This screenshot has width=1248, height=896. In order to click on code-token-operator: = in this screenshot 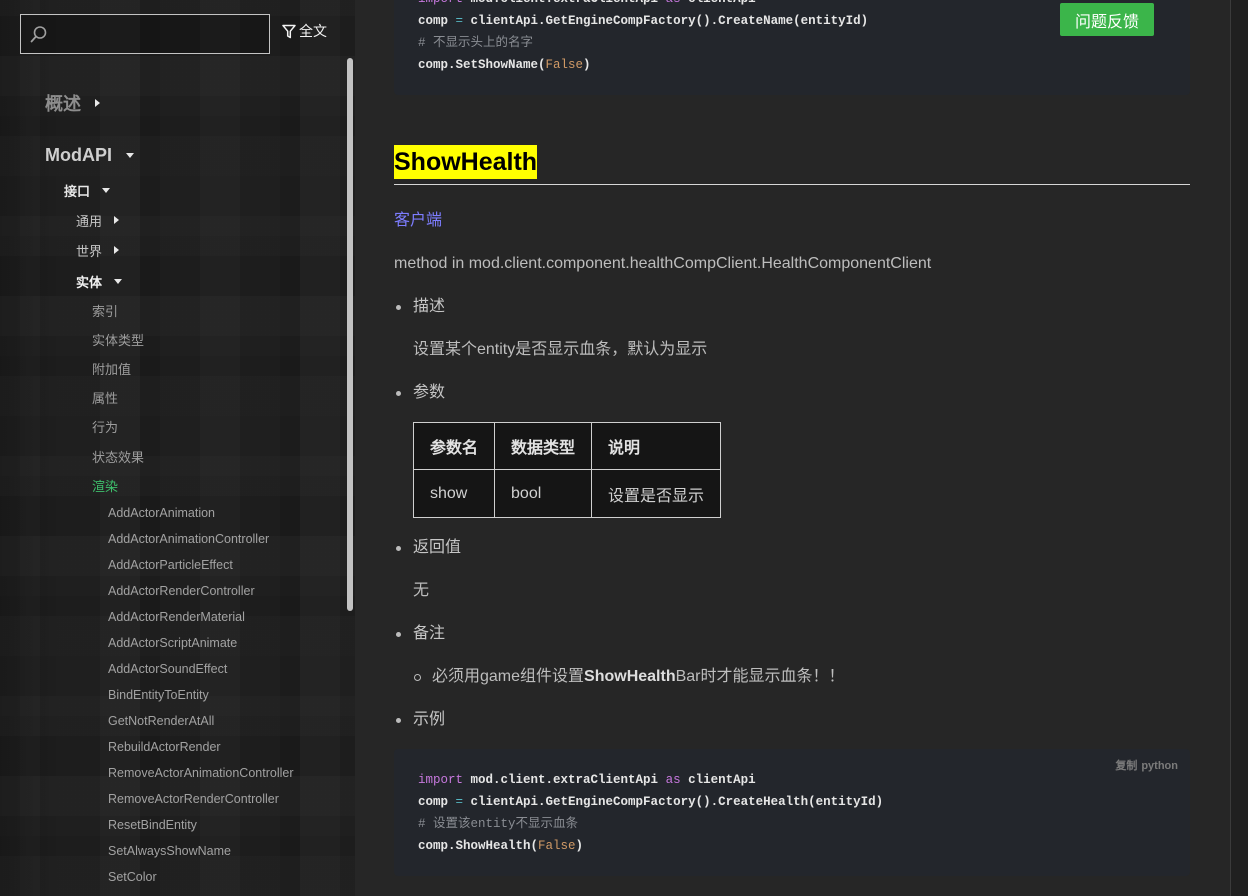, I will do `click(459, 802)`.